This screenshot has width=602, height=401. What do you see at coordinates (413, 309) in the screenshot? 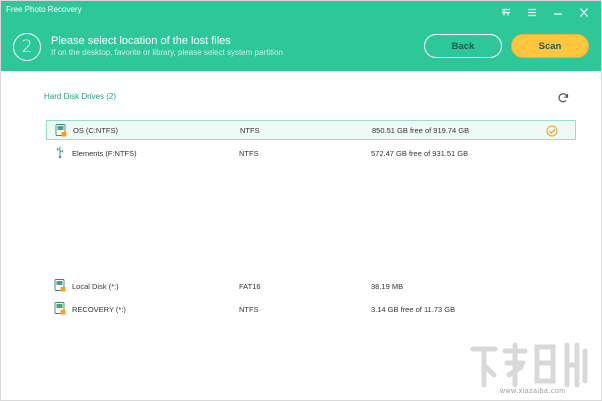
I see `drive-space: 3.14 GB free of 11.73 GB` at bounding box center [413, 309].